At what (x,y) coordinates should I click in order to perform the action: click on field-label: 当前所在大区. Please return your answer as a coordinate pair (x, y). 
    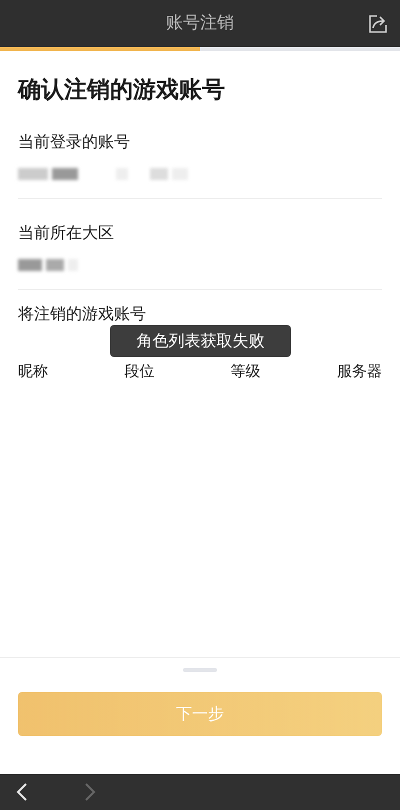
    Looking at the image, I should click on (66, 233).